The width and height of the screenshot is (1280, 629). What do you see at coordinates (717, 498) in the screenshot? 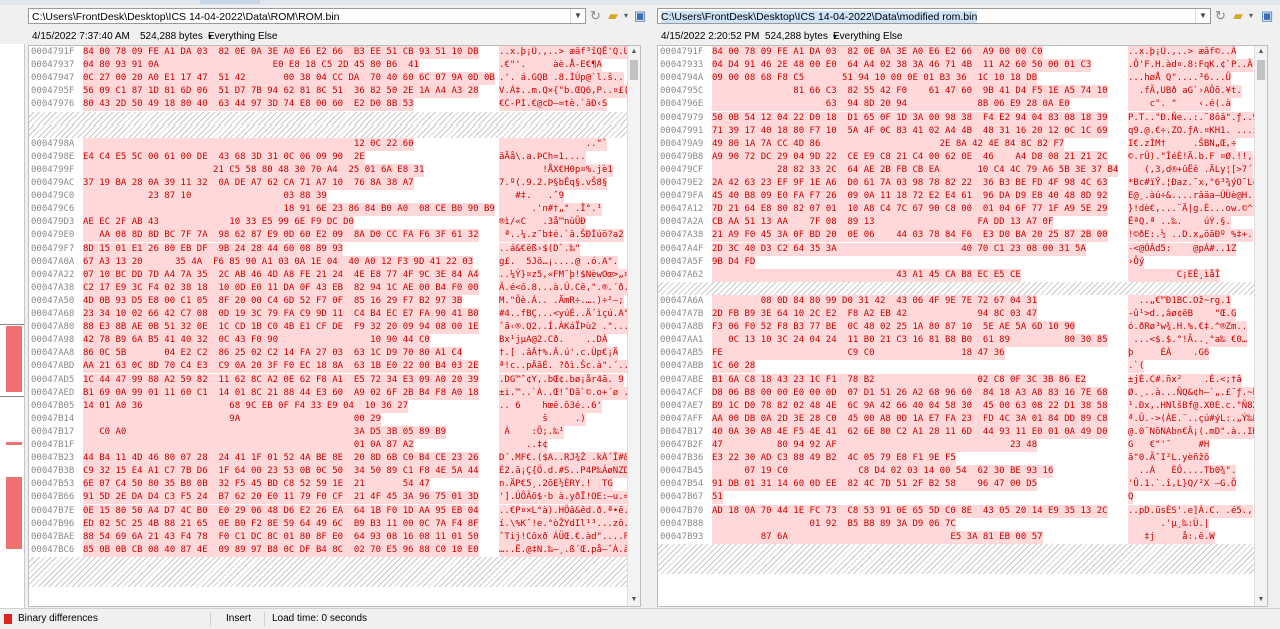
I see `row-bytes: 51` at bounding box center [717, 498].